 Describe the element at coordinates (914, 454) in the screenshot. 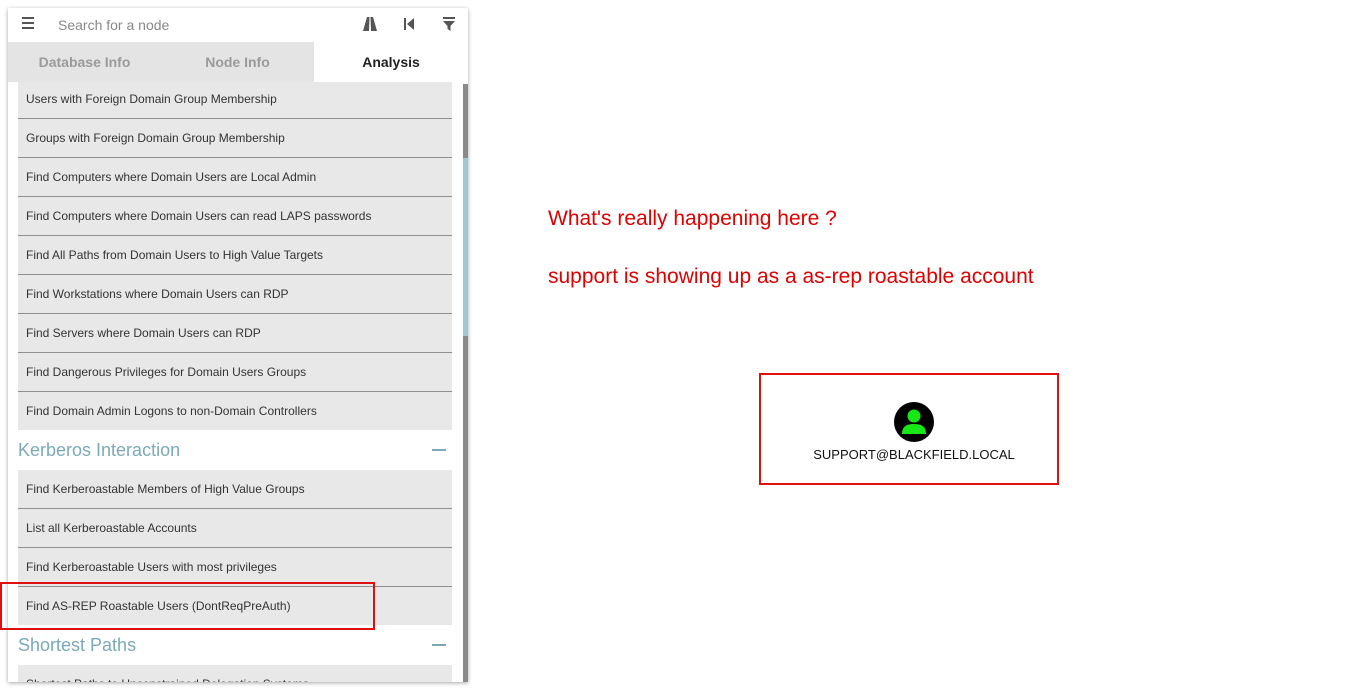

I see `node-label: SUPPORT@BLACKFIELD.LOCAL` at that location.